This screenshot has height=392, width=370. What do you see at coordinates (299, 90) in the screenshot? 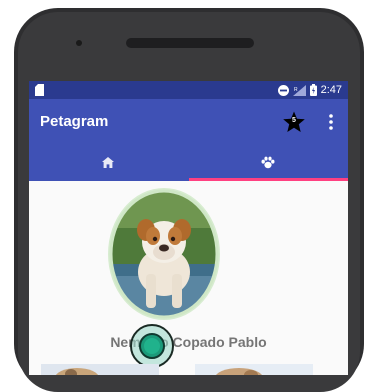
I see `signal-icon: R` at bounding box center [299, 90].